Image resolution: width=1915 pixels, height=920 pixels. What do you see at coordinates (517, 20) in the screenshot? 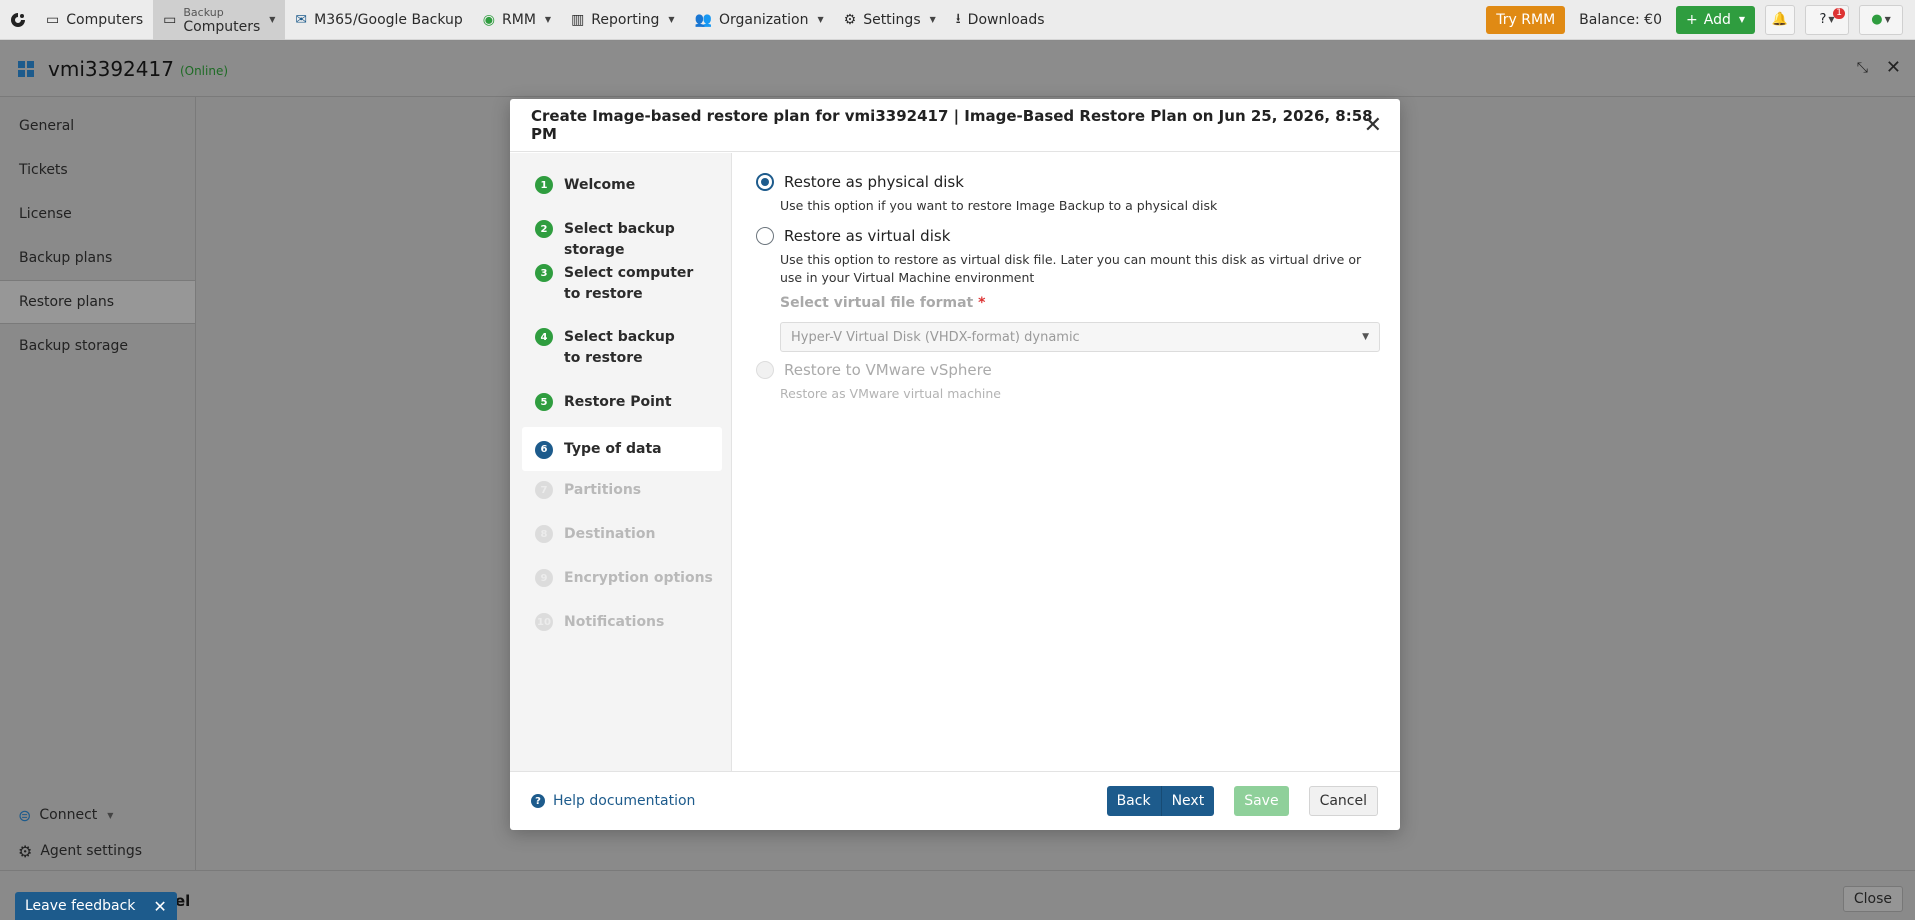
I see `nav-rmm: ◉ RMM ▼` at bounding box center [517, 20].